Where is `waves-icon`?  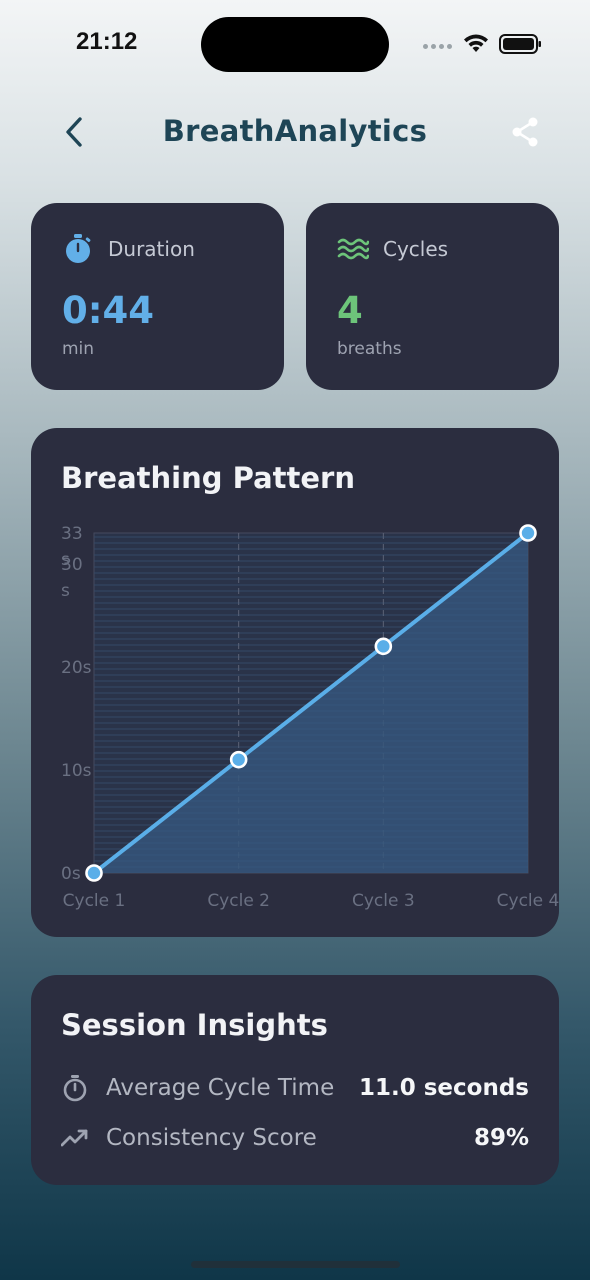
waves-icon is located at coordinates (353, 249).